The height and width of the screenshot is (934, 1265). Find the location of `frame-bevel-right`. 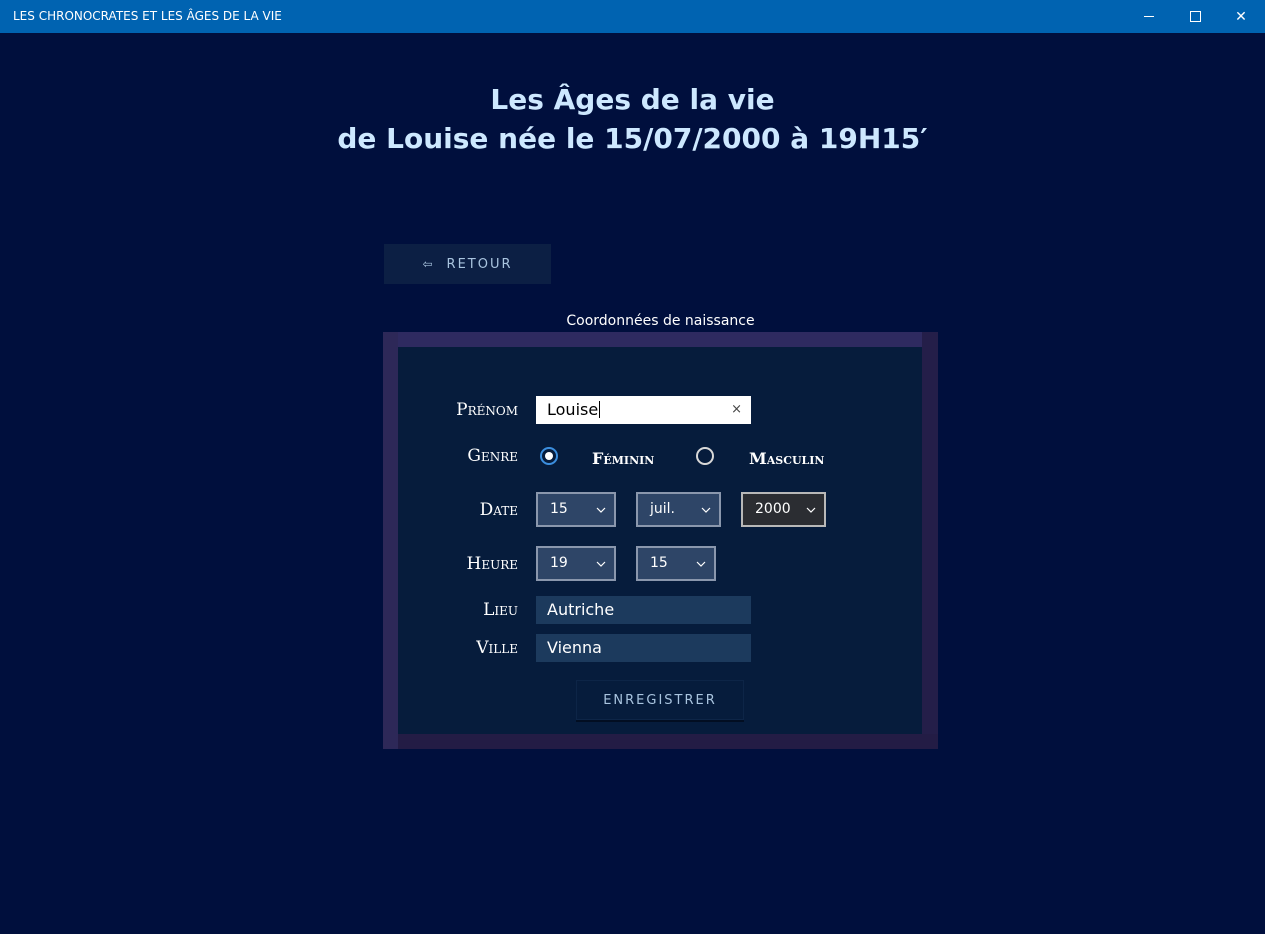

frame-bevel-right is located at coordinates (930, 540).